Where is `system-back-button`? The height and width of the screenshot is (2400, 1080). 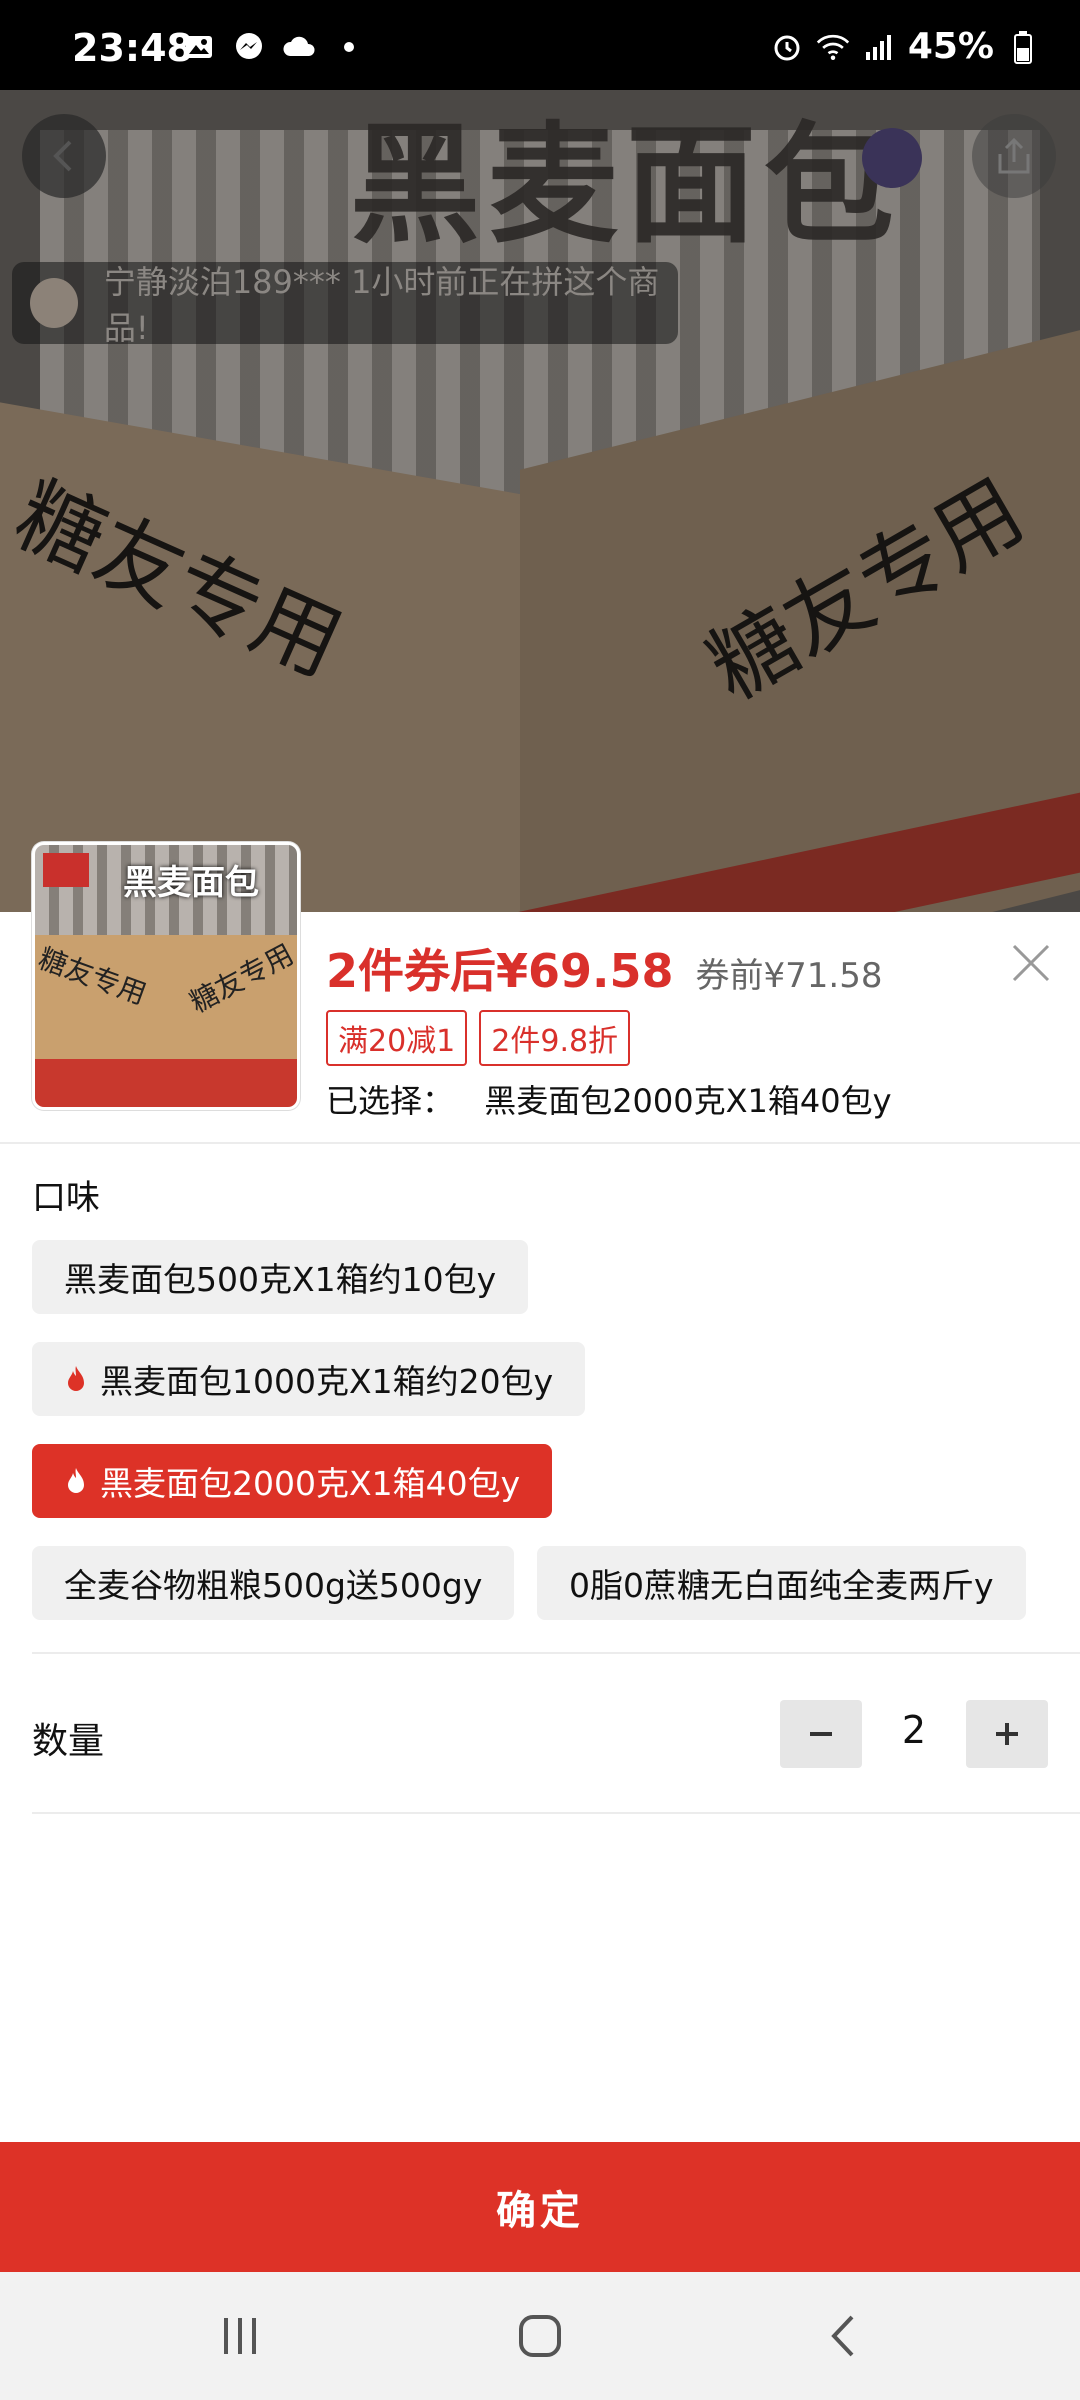
system-back-button is located at coordinates (844, 2336).